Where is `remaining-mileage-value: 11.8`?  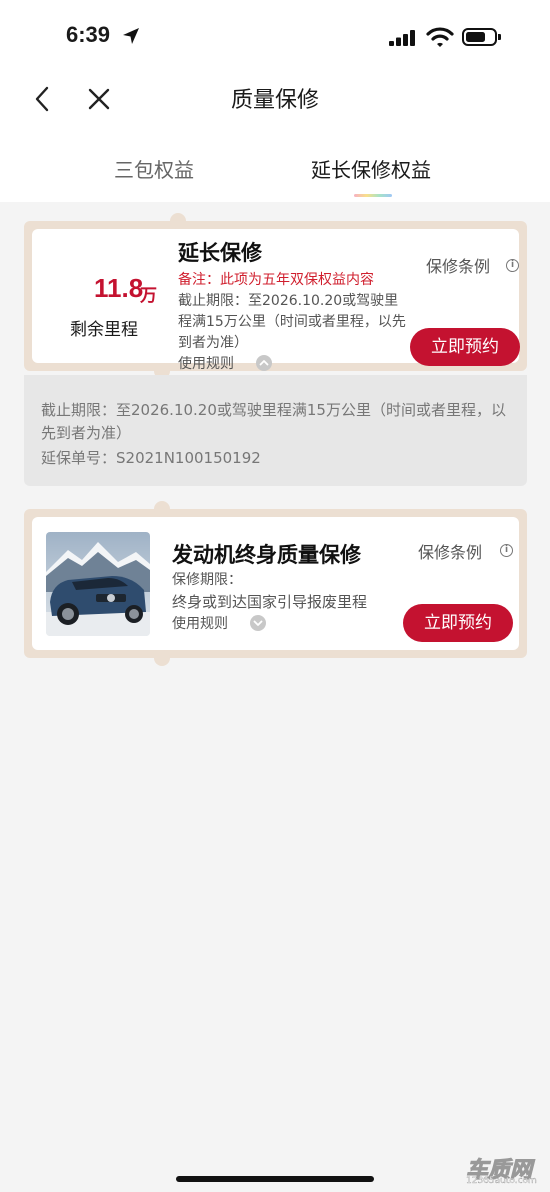
remaining-mileage-value: 11.8 is located at coordinates (119, 288).